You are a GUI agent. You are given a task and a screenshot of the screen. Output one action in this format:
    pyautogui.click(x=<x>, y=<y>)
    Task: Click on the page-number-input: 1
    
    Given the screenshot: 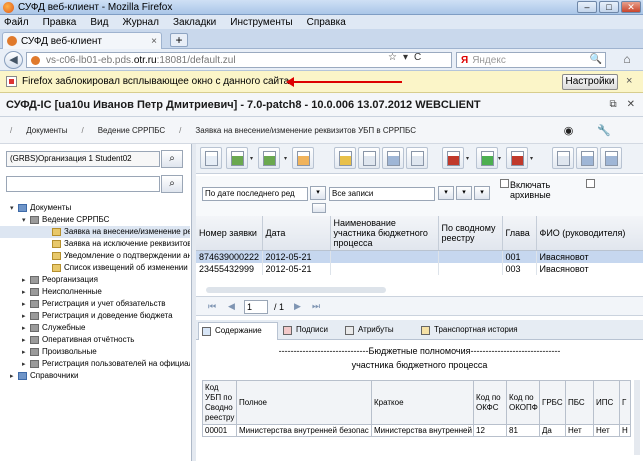 What is the action you would take?
    pyautogui.click(x=256, y=307)
    